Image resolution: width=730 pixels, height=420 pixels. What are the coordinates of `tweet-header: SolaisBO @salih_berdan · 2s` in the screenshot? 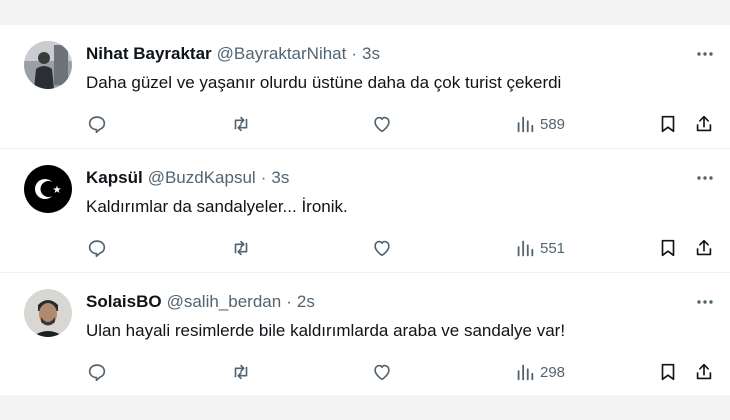 It's located at (200, 302).